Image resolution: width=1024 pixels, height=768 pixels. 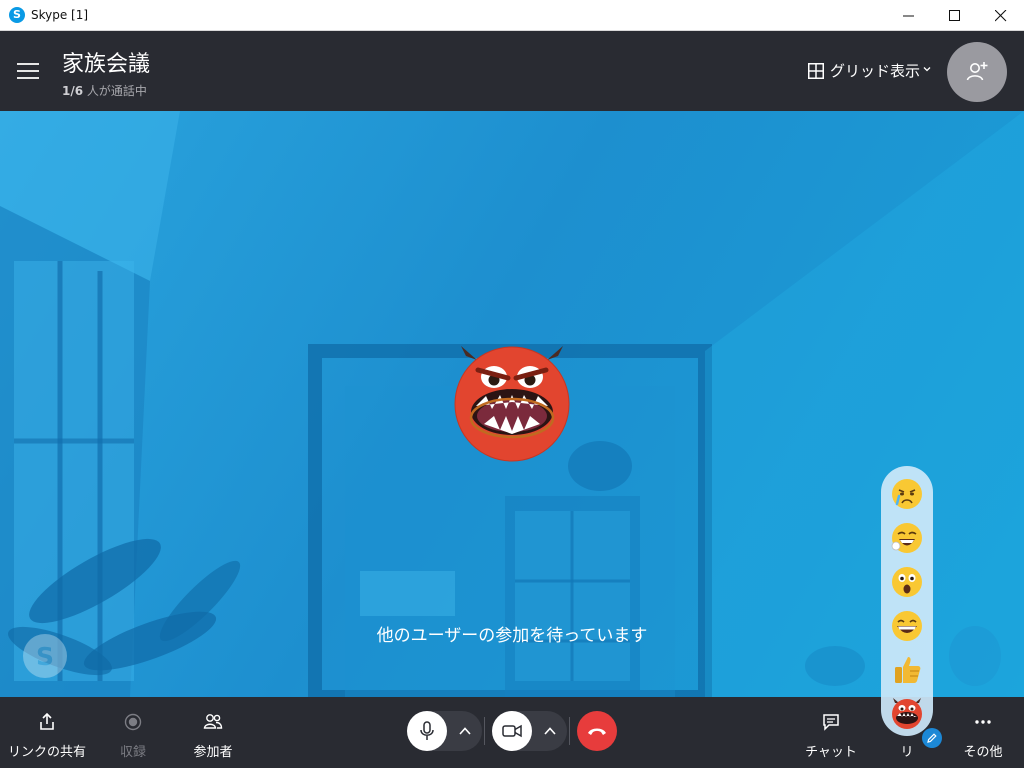 I want to click on minimize-icon, so click(x=908, y=16).